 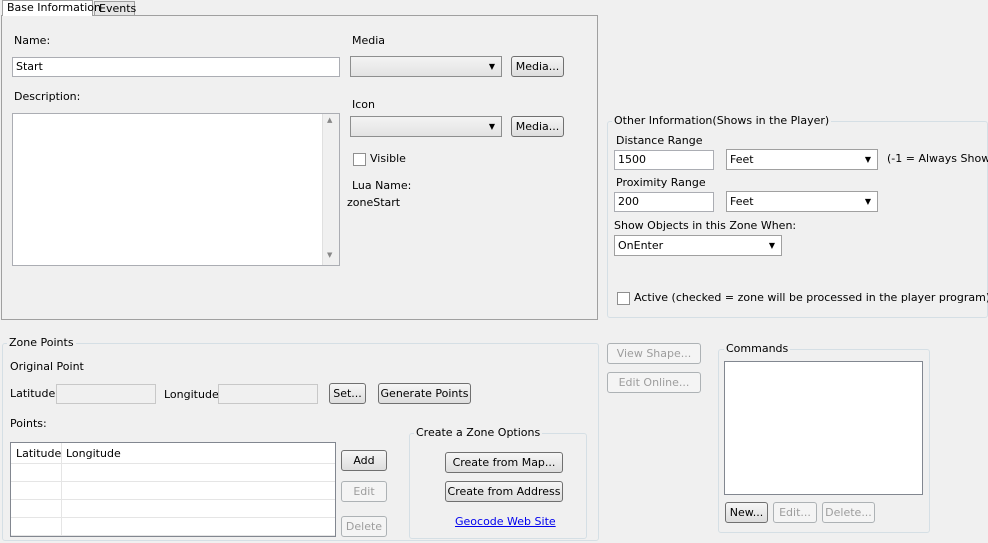 What do you see at coordinates (329, 255) in the screenshot?
I see `scroll-down-icon: ▼` at bounding box center [329, 255].